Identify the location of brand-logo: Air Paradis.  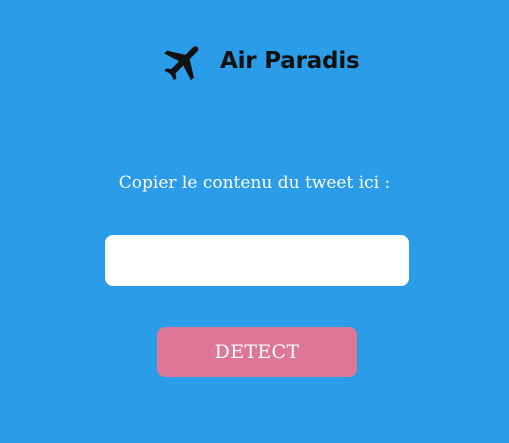
(260, 61).